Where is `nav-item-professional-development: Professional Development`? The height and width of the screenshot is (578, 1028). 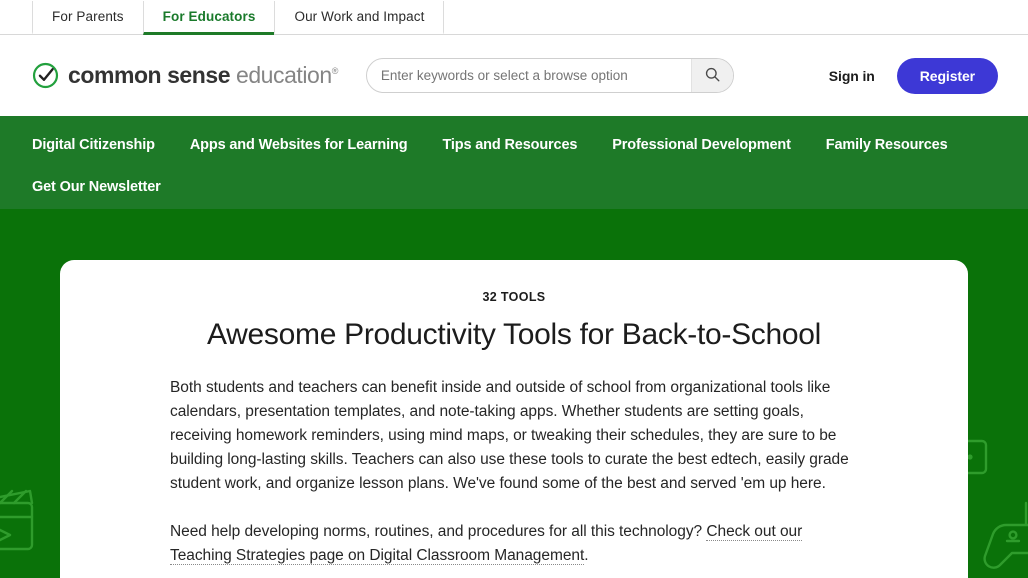
nav-item-professional-development: Professional Development is located at coordinates (701, 145).